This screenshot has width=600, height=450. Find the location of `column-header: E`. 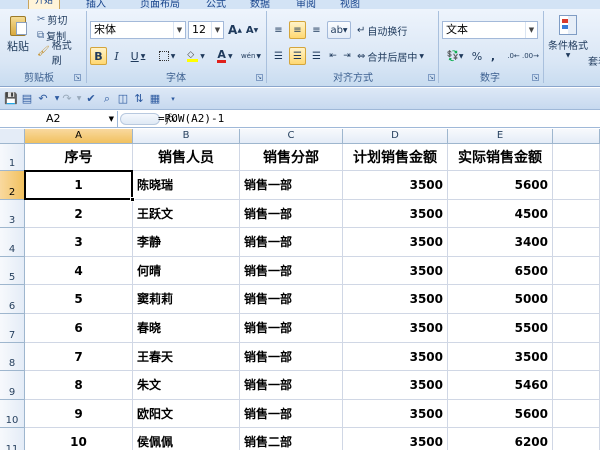

column-header: E is located at coordinates (500, 136).